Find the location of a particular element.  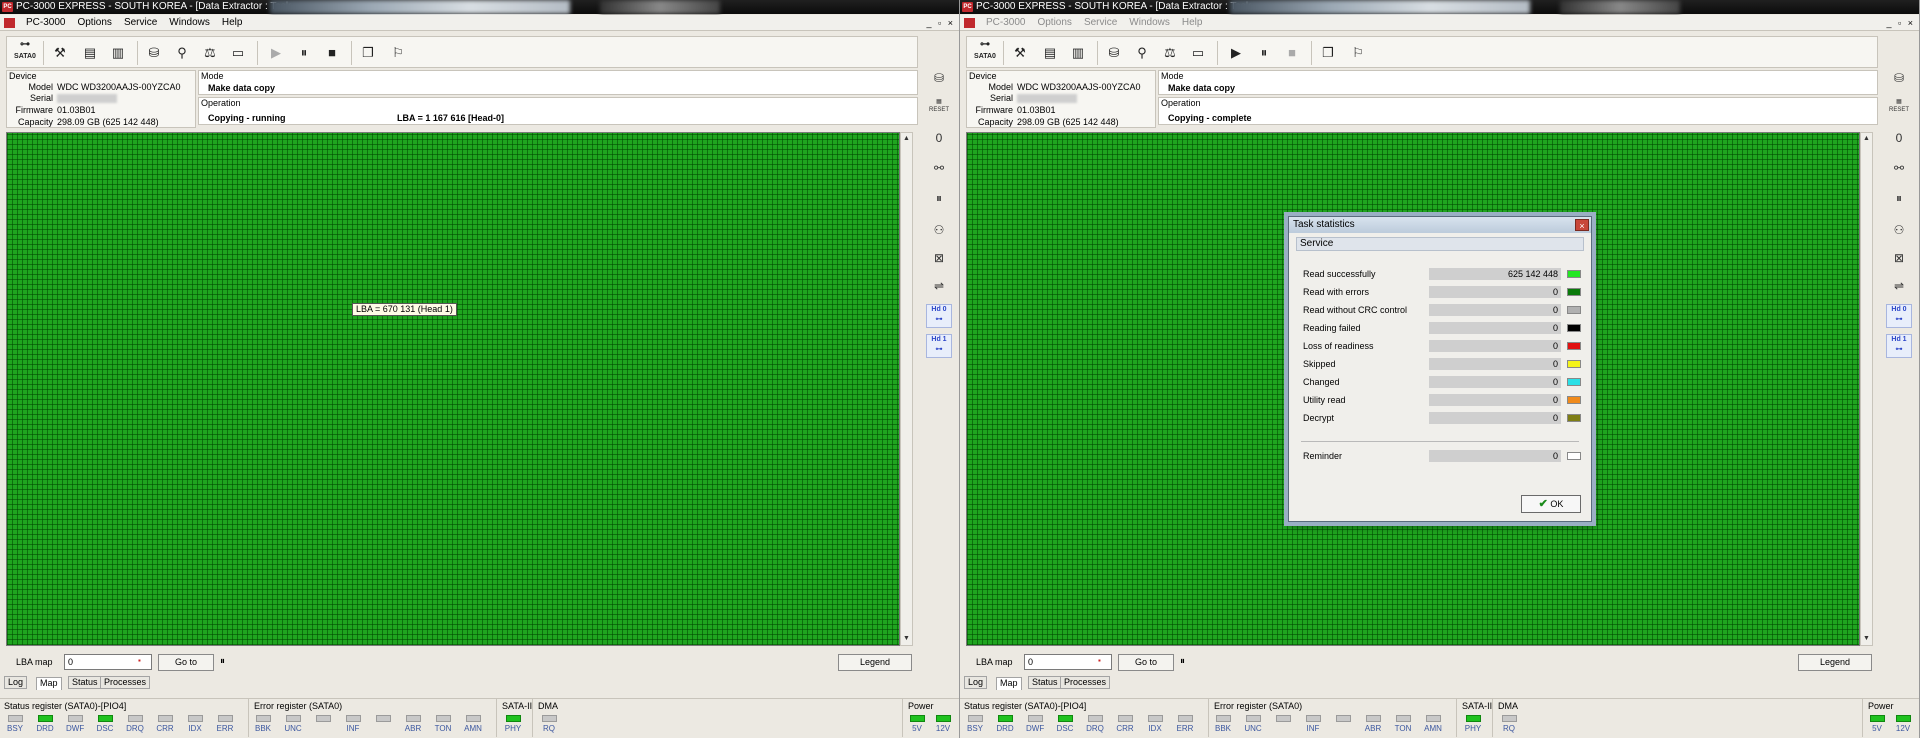

dialog-title: Task statistics is located at coordinates (1440, 225).